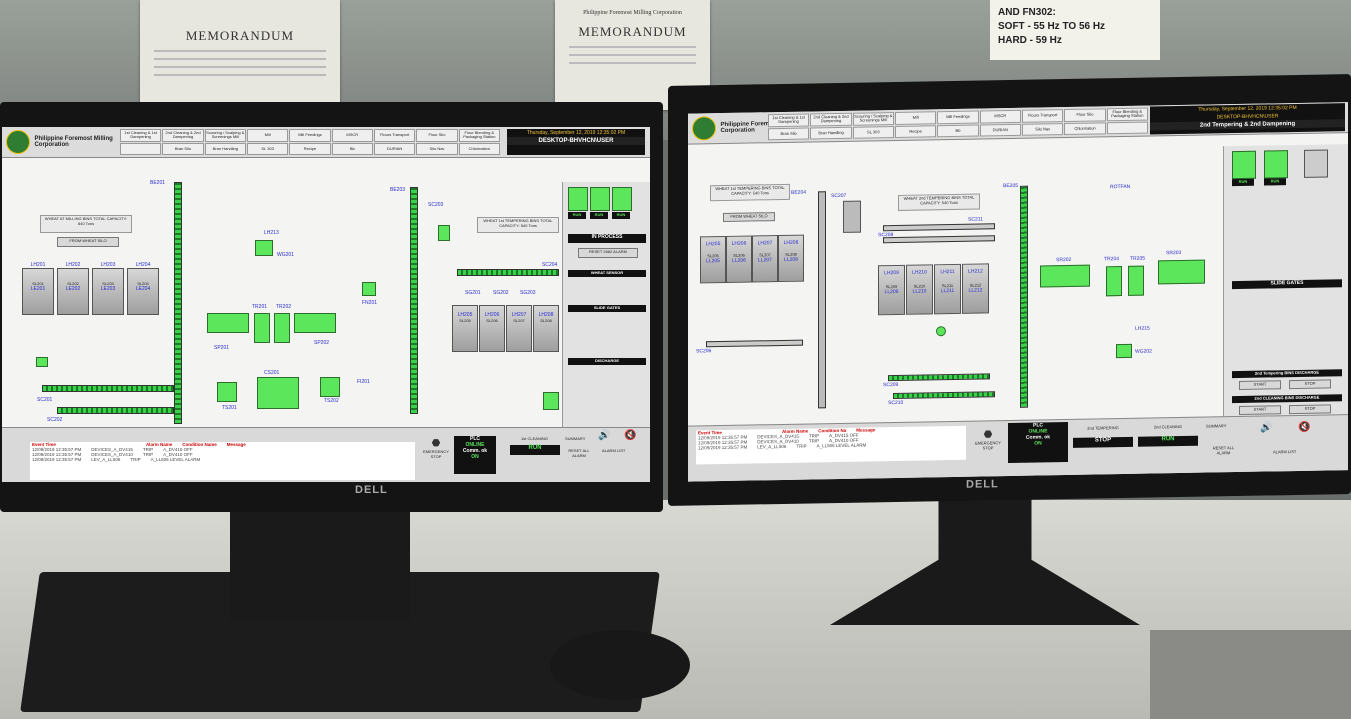 Image resolution: width=1351 pixels, height=719 pixels. Describe the element at coordinates (535, 450) in the screenshot. I see `left-run-button: RUN` at that location.